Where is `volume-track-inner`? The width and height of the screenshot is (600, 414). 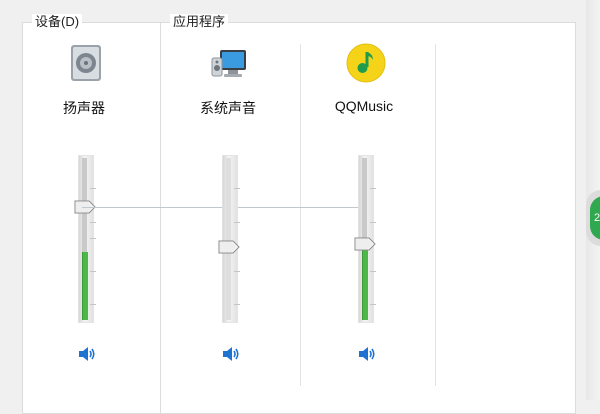 volume-track-inner is located at coordinates (228, 239).